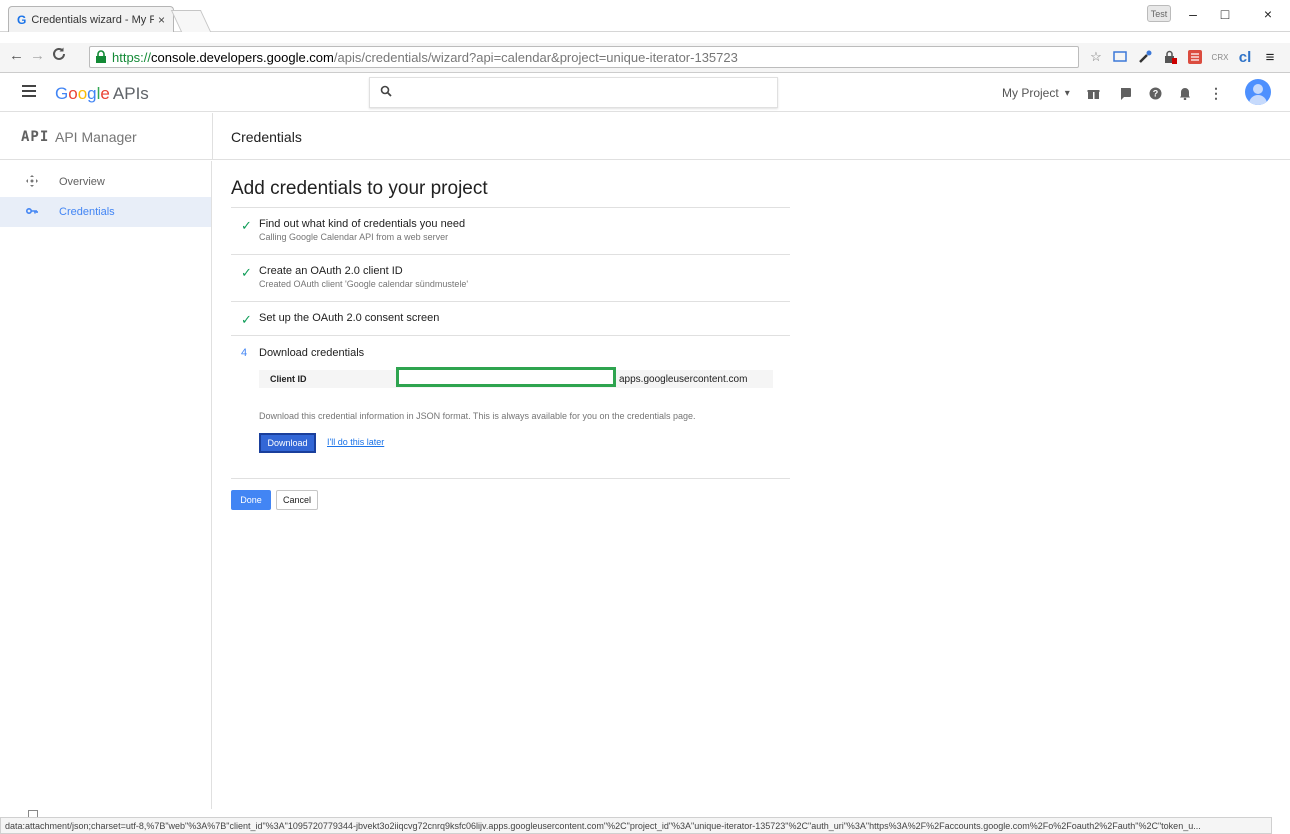 The height and width of the screenshot is (834, 1290). What do you see at coordinates (102, 94) in the screenshot?
I see `google-apis-logo: Google APIs` at bounding box center [102, 94].